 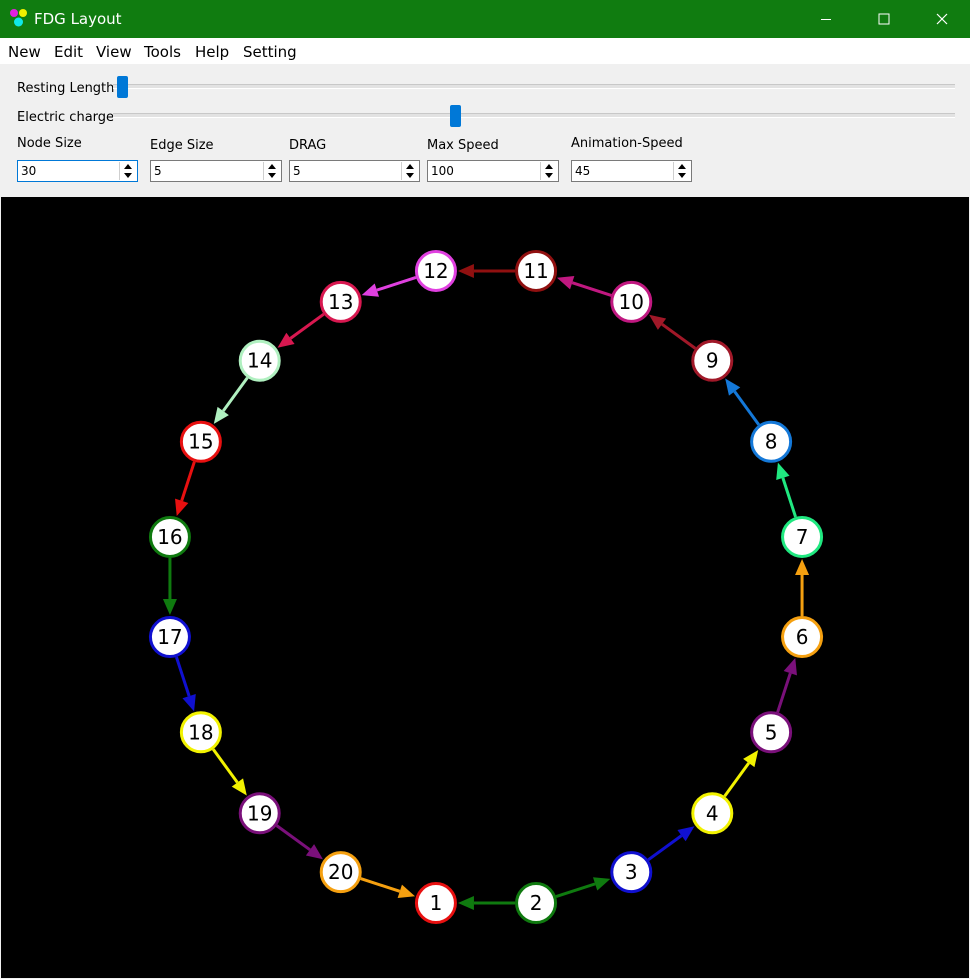 What do you see at coordinates (122, 87) in the screenshot?
I see `resting-length-slider-thumb` at bounding box center [122, 87].